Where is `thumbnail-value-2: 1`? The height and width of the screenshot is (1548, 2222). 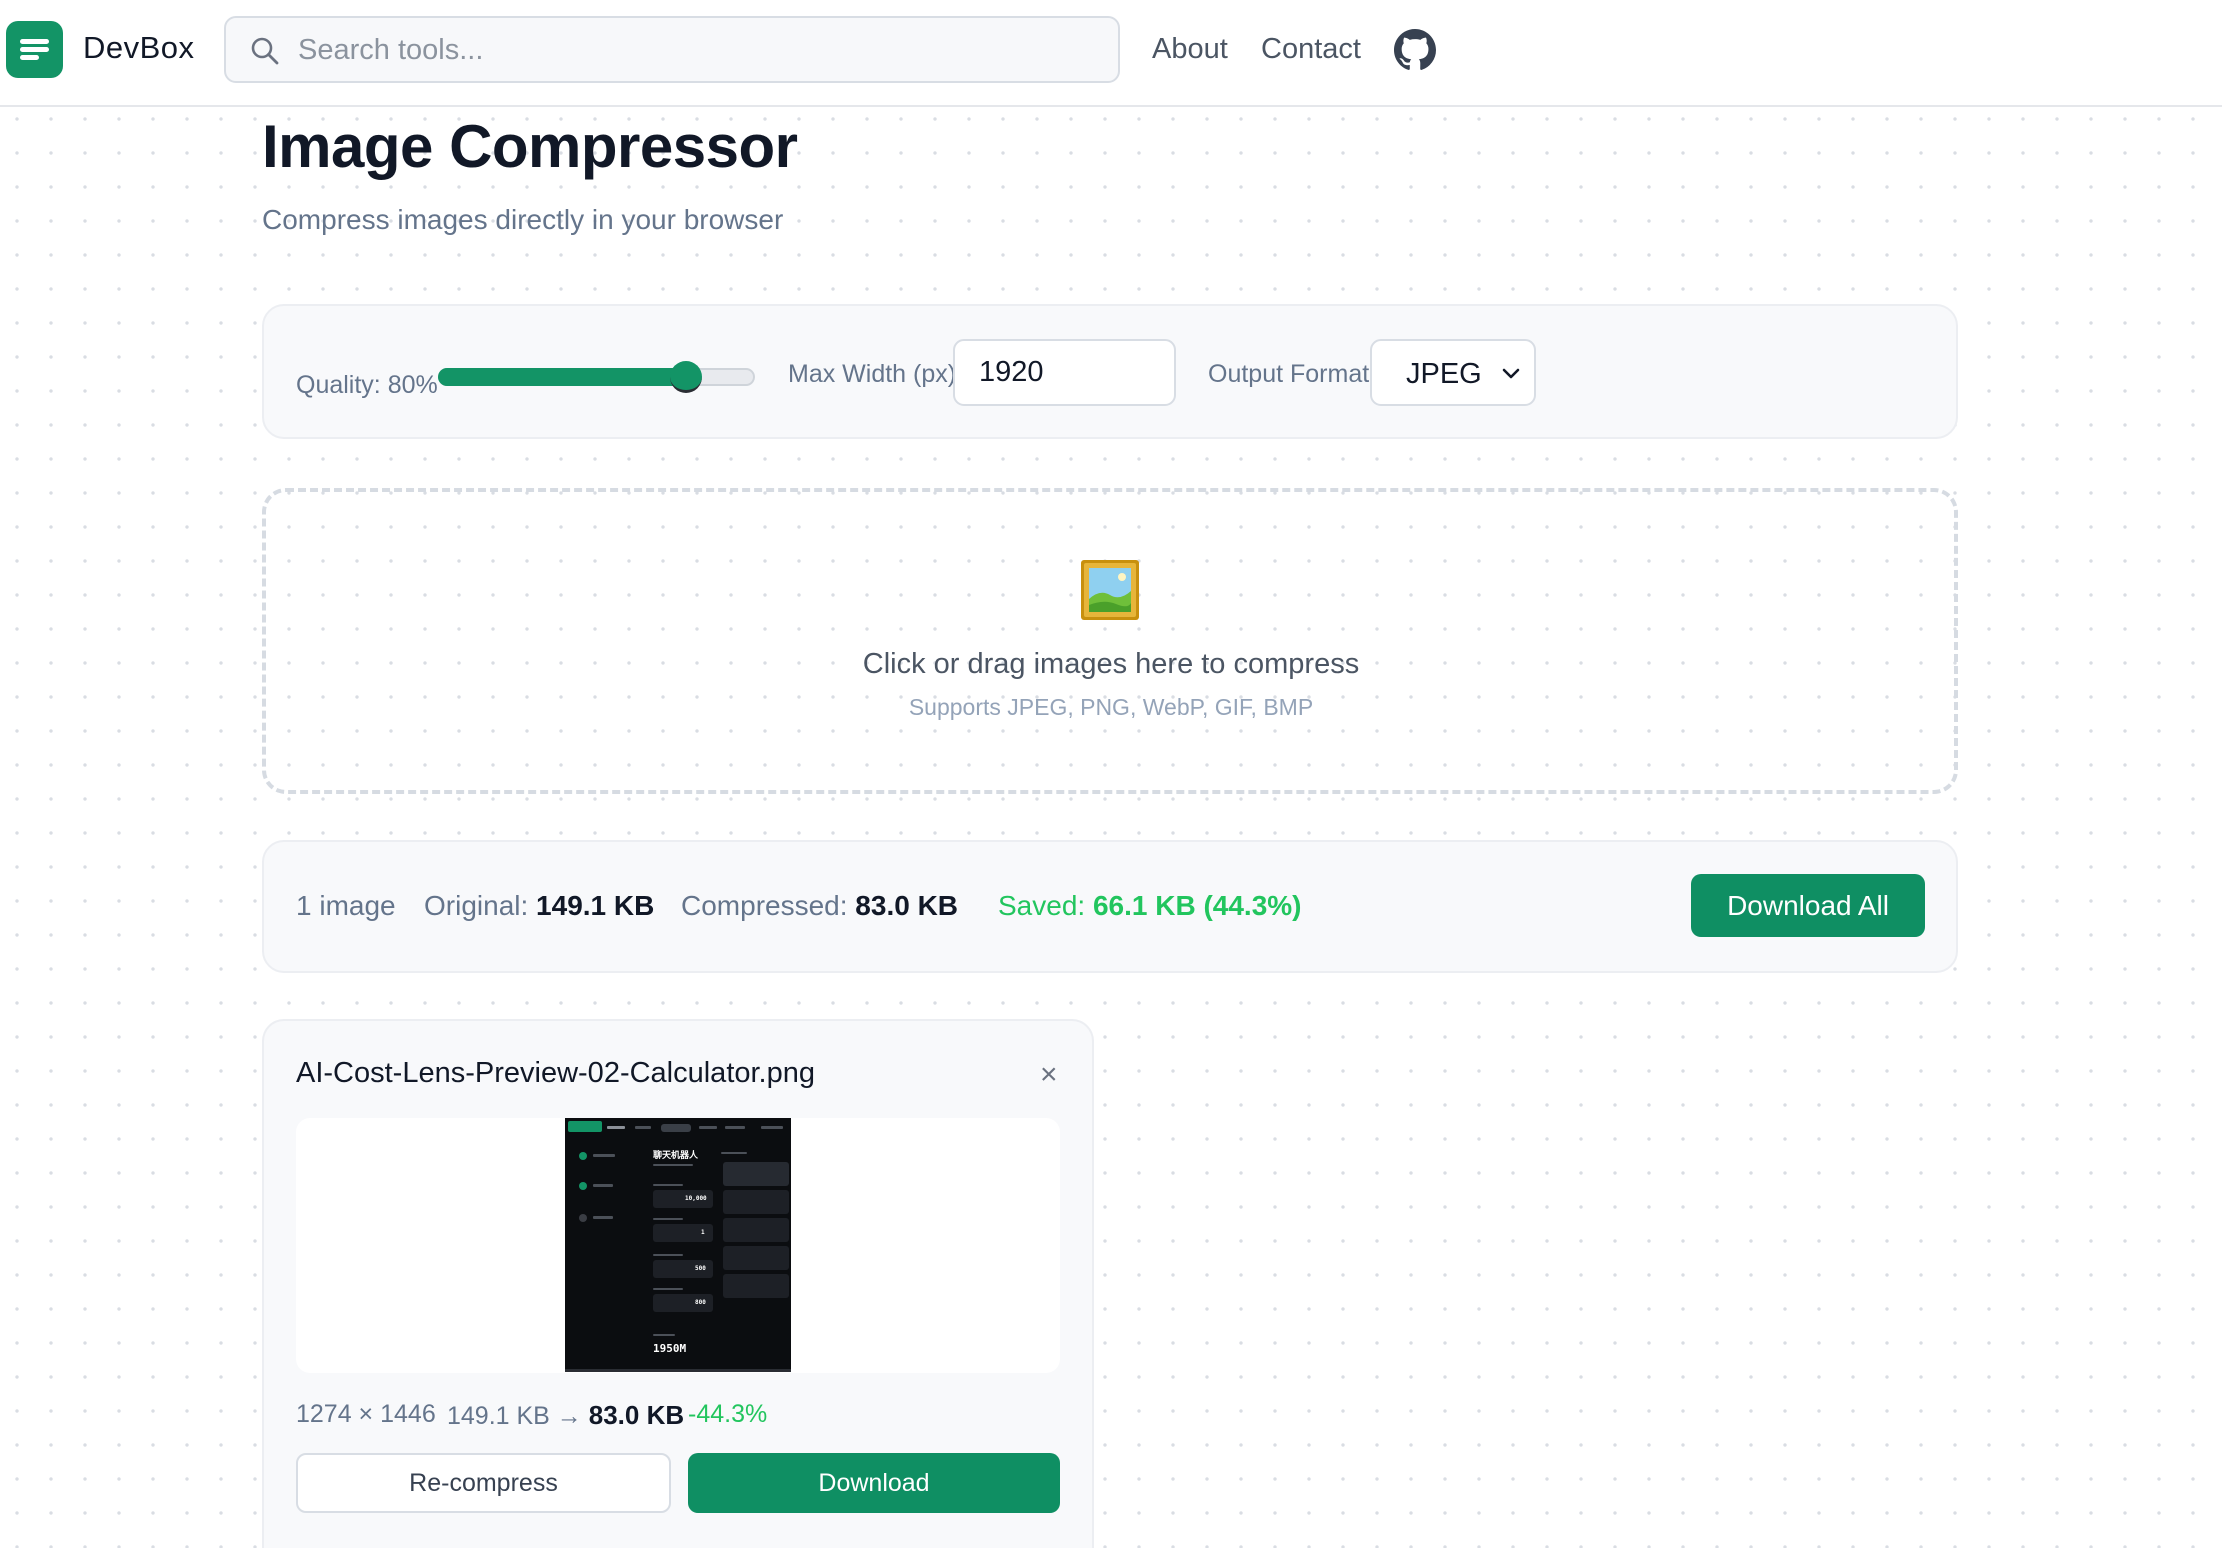
thumbnail-value-2: 1 is located at coordinates (703, 1232).